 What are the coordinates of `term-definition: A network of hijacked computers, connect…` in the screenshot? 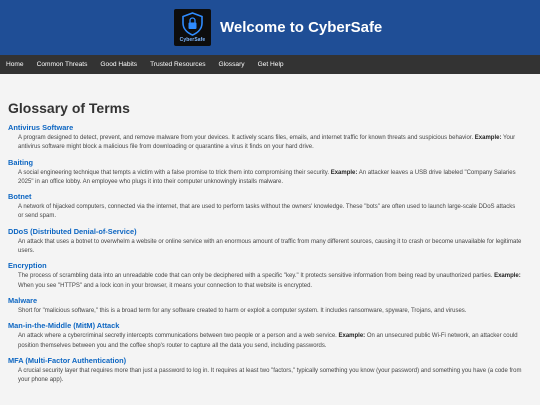 It's located at (265, 212).